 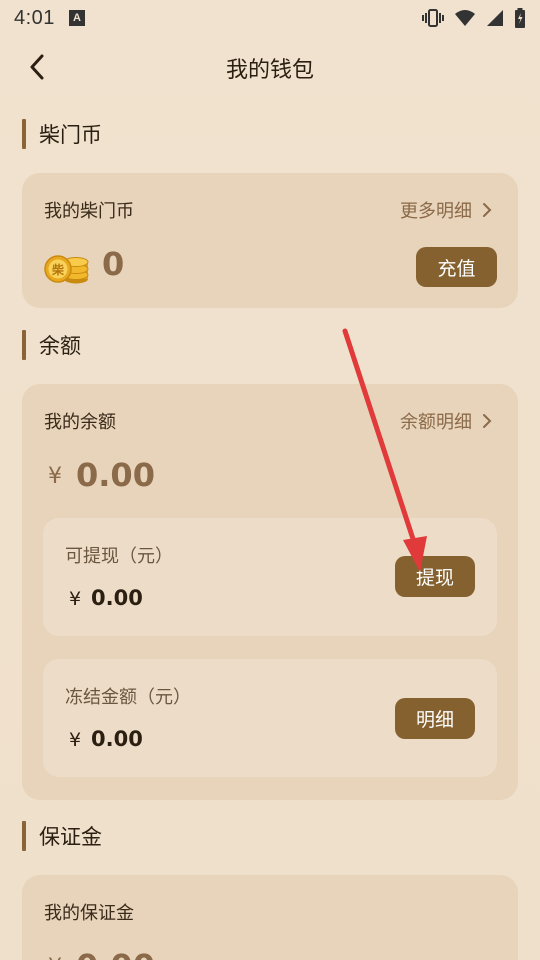 What do you see at coordinates (34, 17) in the screenshot?
I see `status-time: 4:01` at bounding box center [34, 17].